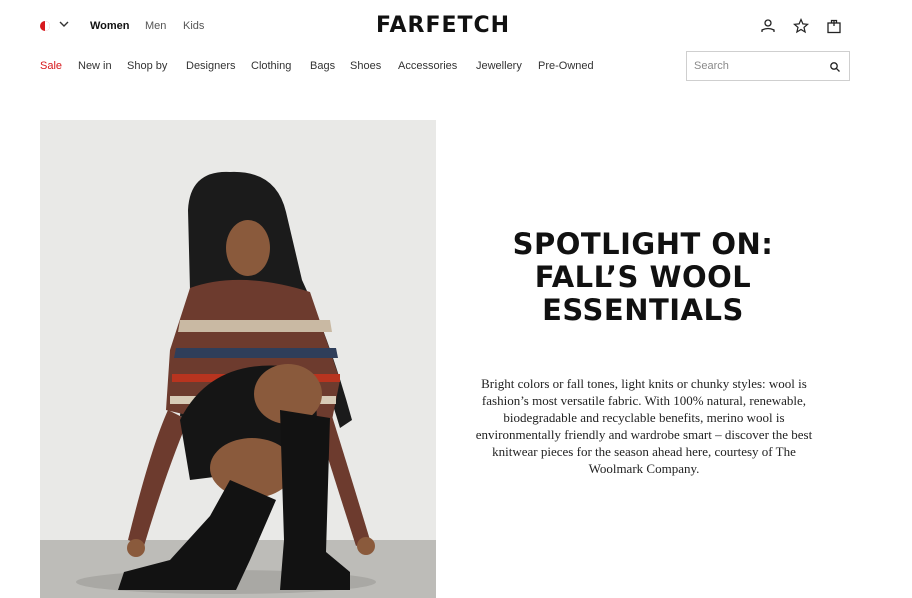 Image resolution: width=912 pixels, height=598 pixels. I want to click on headline-line-2: FALL’S WOOL, so click(643, 277).